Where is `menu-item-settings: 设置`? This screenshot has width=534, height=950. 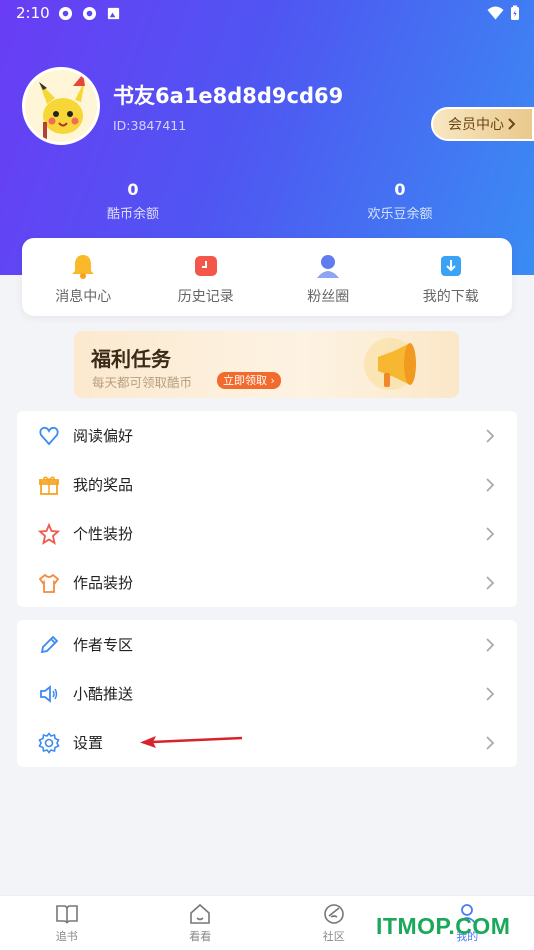 menu-item-settings: 设置 is located at coordinates (267, 742).